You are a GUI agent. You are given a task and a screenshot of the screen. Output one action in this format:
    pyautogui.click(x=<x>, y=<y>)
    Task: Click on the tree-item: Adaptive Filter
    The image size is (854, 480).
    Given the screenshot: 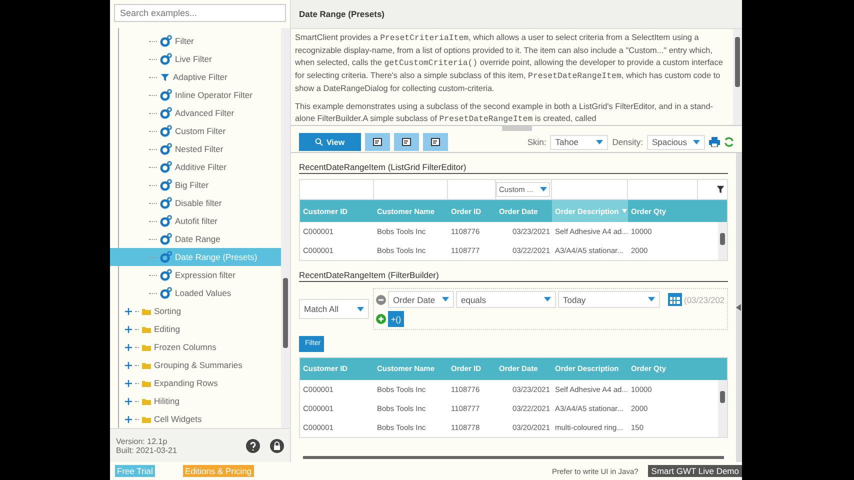 What is the action you would take?
    pyautogui.click(x=200, y=77)
    